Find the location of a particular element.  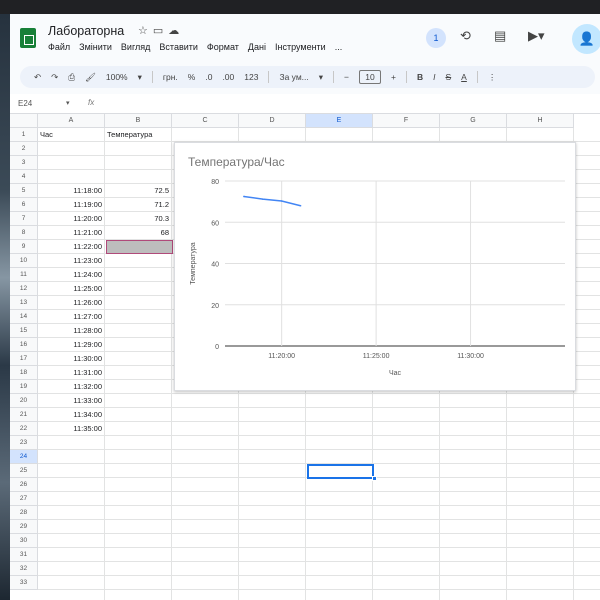

row-header-28: 28 is located at coordinates (24, 513).